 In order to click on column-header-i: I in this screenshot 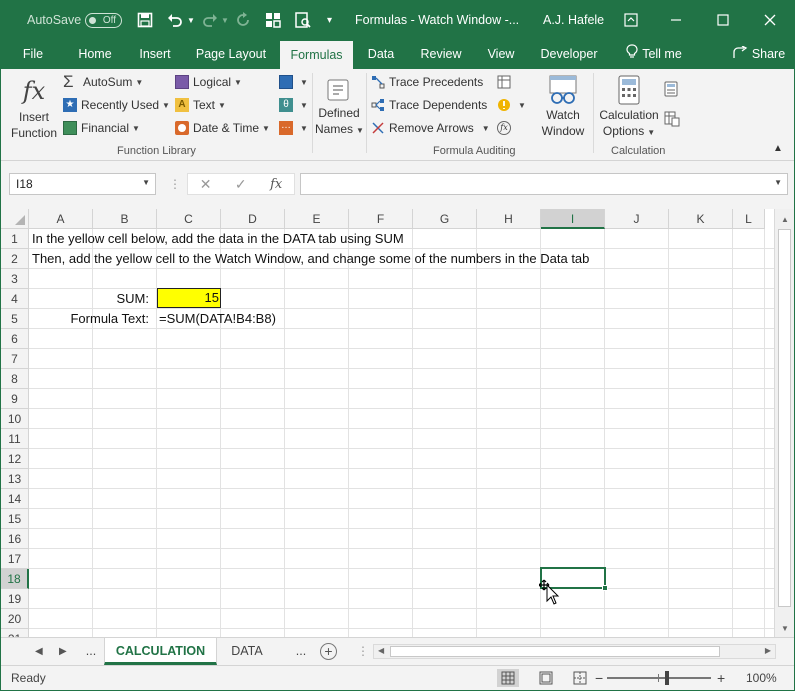, I will do `click(573, 219)`.